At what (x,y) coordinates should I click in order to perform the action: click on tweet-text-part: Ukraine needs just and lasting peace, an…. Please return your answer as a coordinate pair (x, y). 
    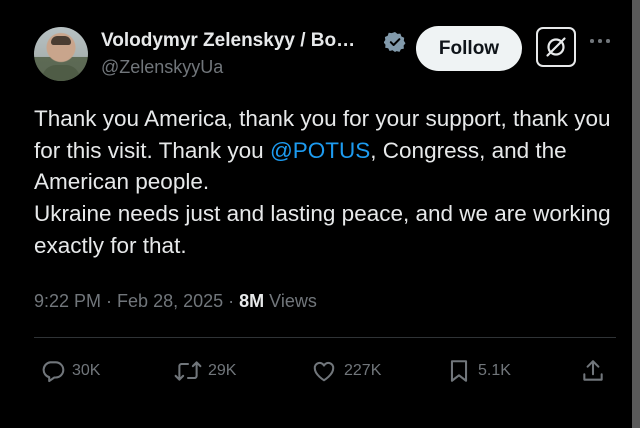
    Looking at the image, I should click on (322, 229).